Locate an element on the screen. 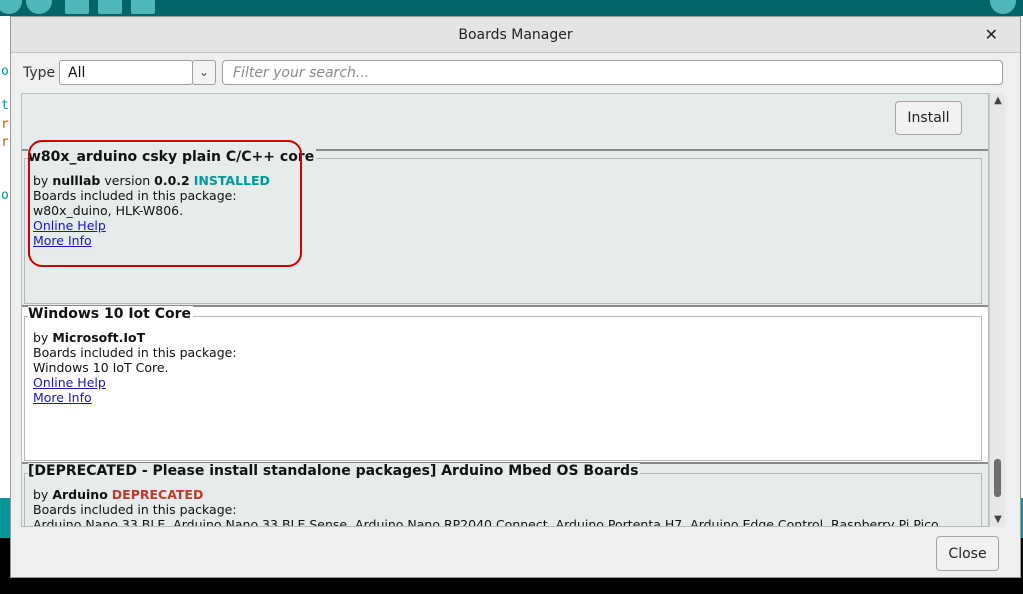 Image resolution: width=1023 pixels, height=594 pixels. board-author: Arduino is located at coordinates (80, 494).